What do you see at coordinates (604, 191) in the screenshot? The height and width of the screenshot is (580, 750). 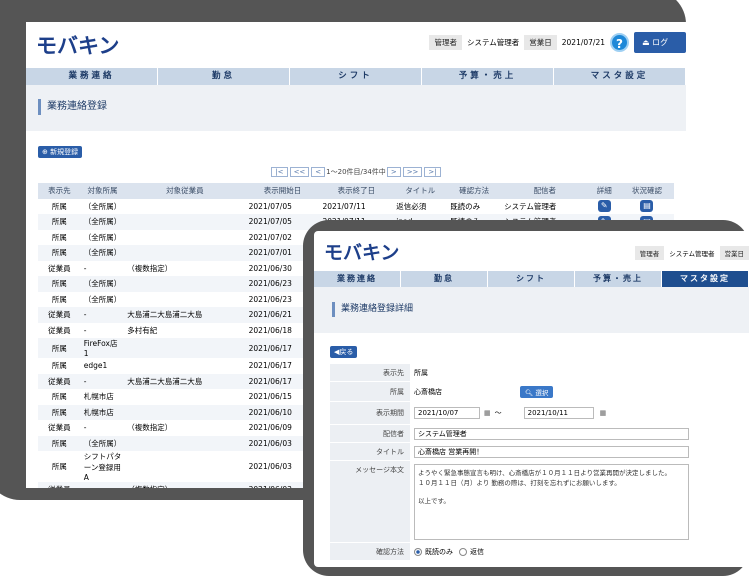 I see `column-header: 詳細` at bounding box center [604, 191].